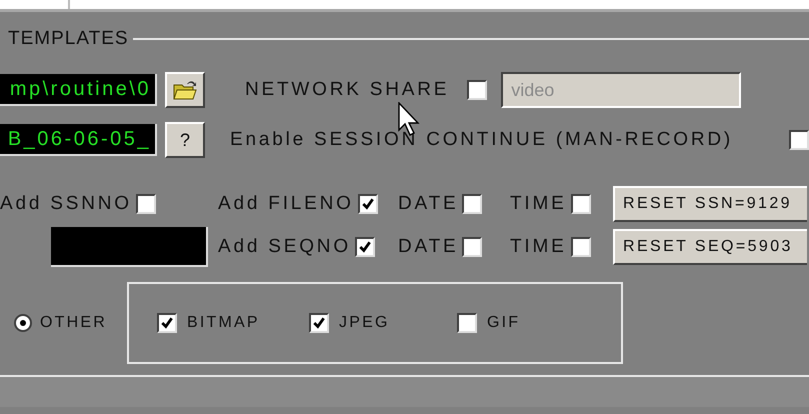 The height and width of the screenshot is (414, 809). I want to click on network-share-checkbox, so click(477, 90).